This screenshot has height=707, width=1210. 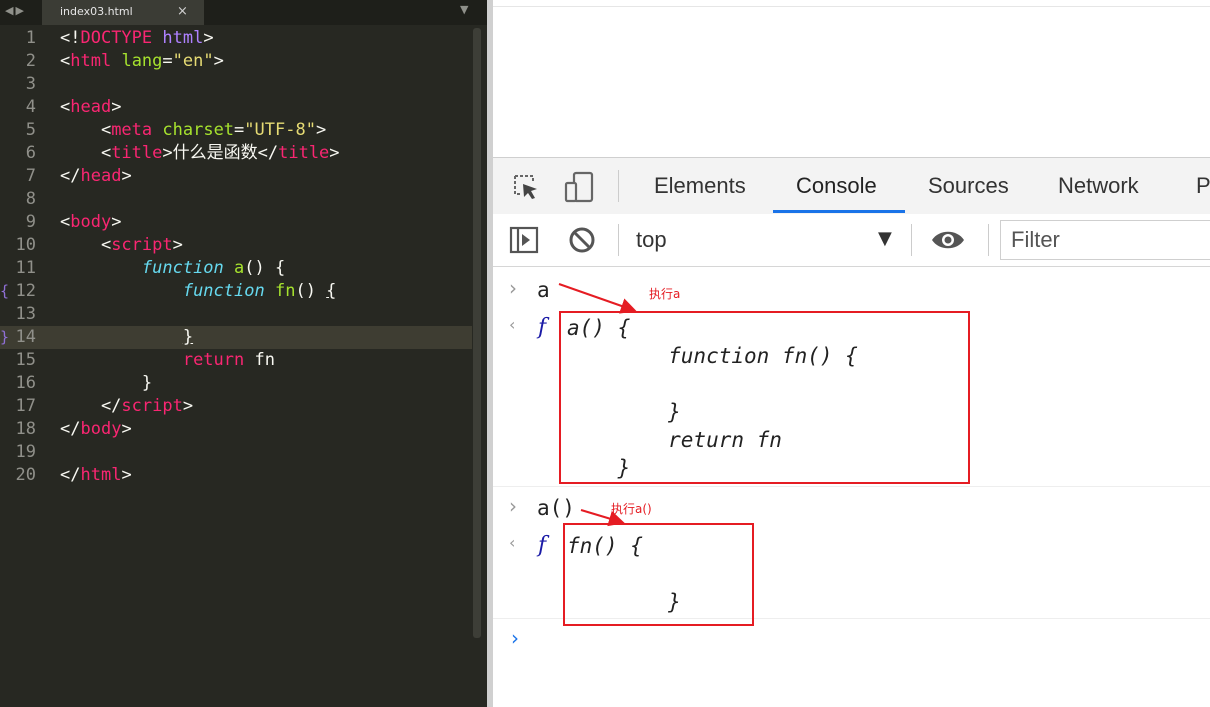 I want to click on tab-sources: Sources, so click(x=968, y=186).